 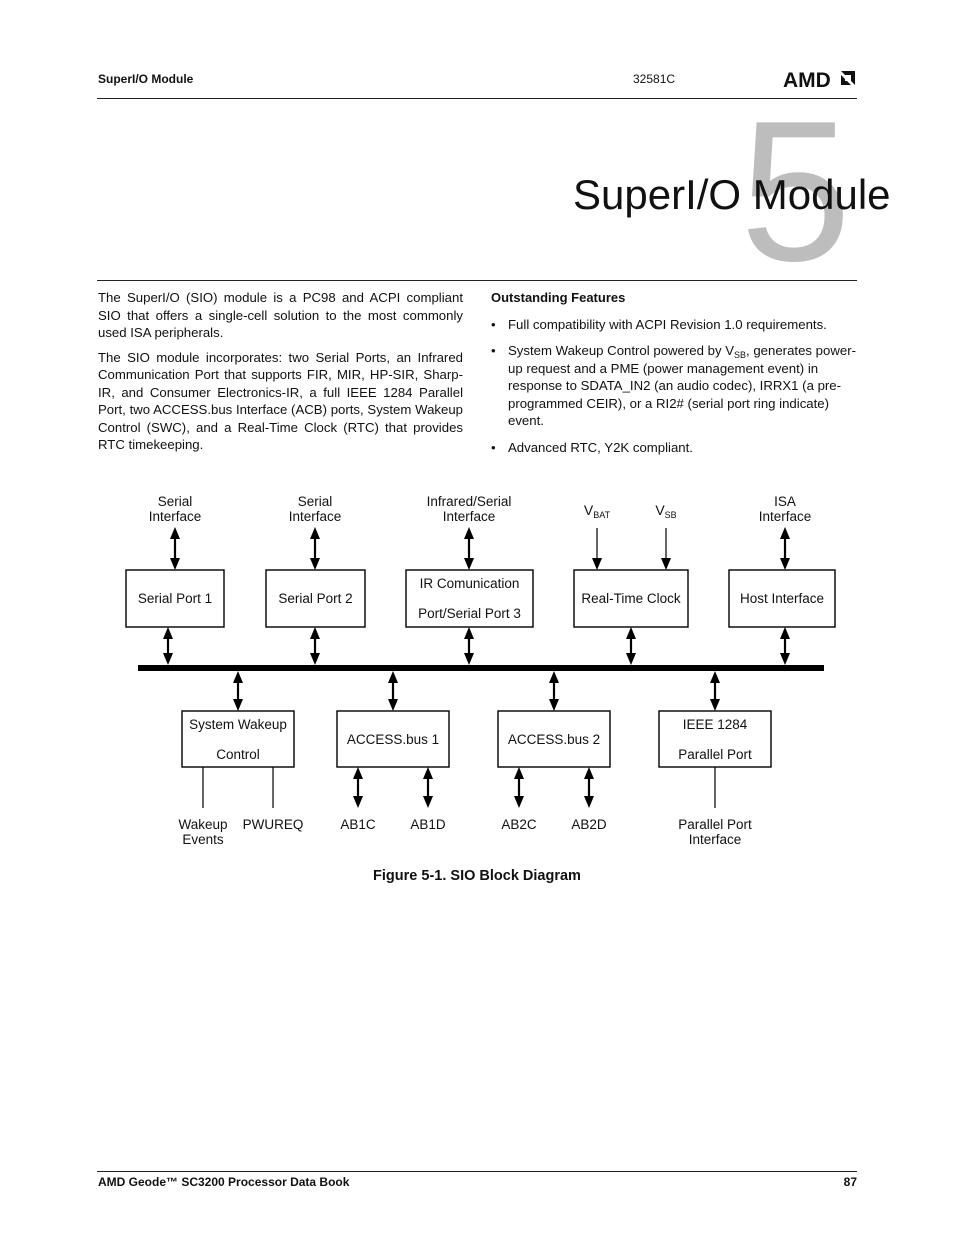 I want to click on block-serial-port-2-label: Serial Port 2, so click(x=315, y=598).